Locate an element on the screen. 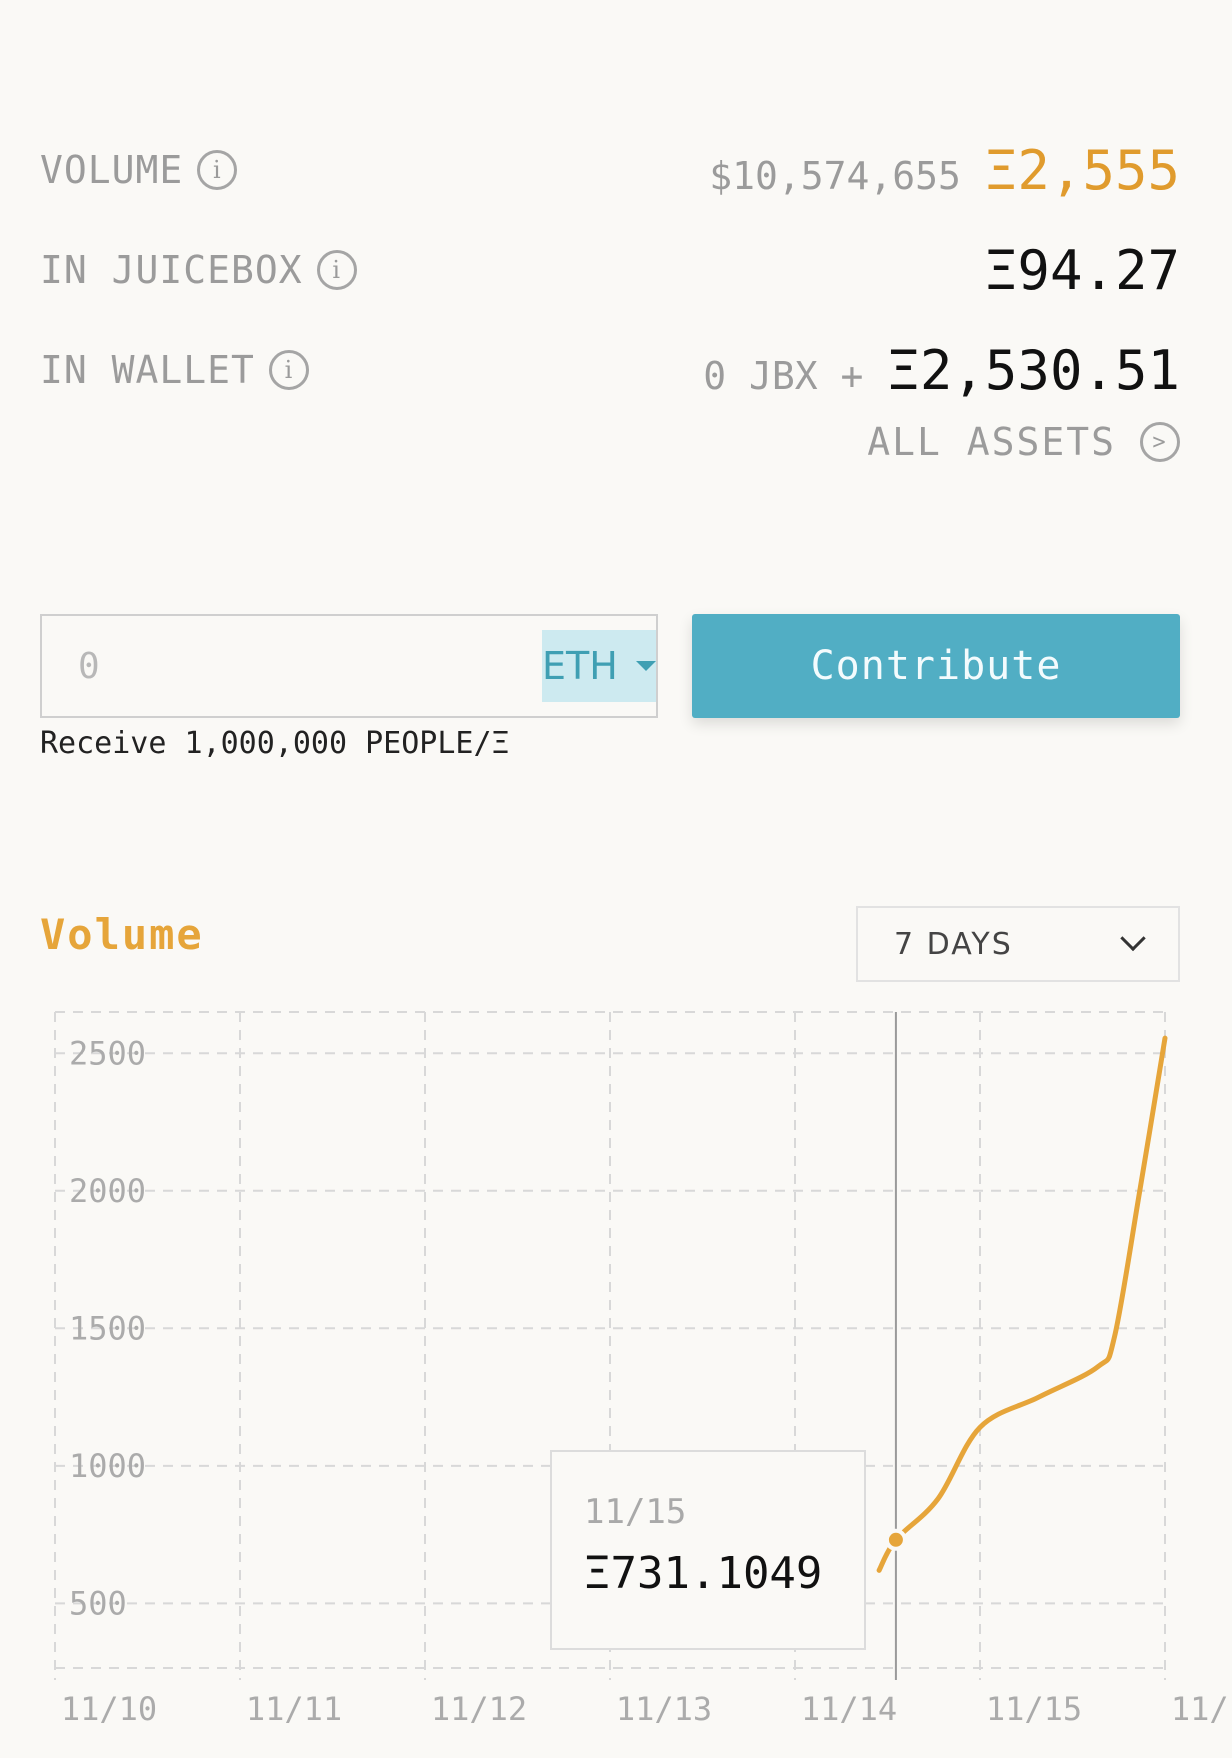  stat-label: IN WALLET is located at coordinates (147, 370).